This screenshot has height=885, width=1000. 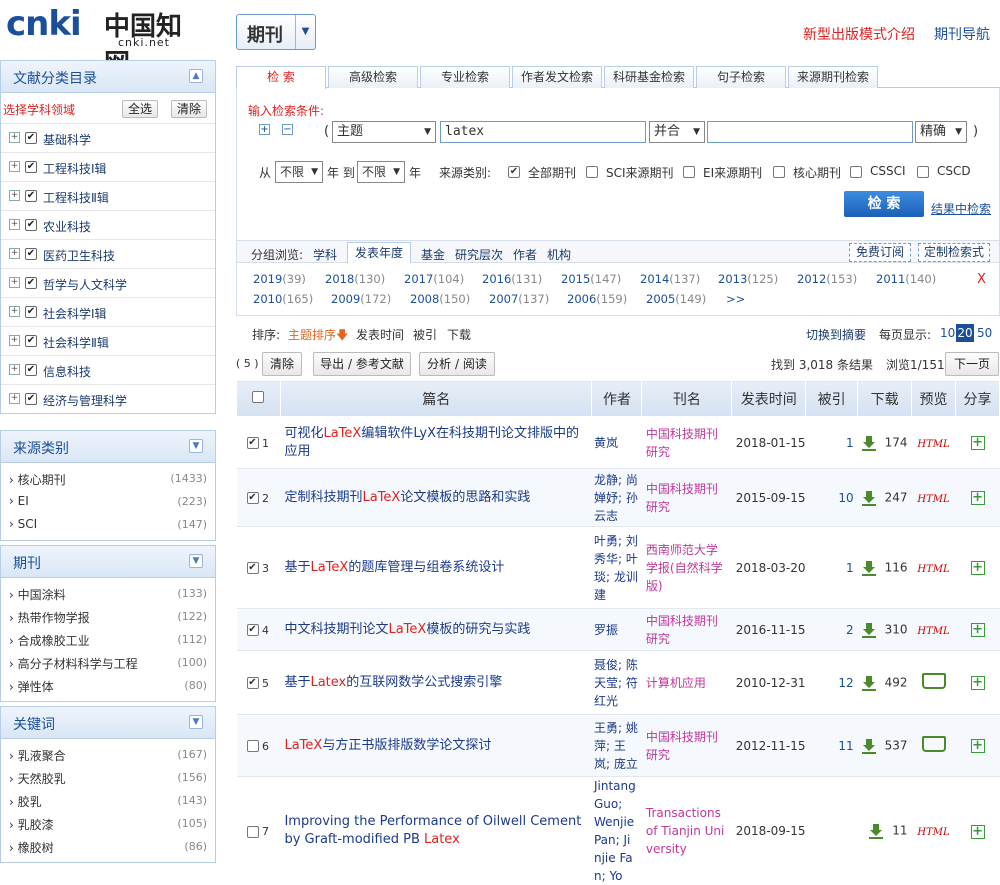 I want to click on filter-label: › 橡胶树, so click(x=31, y=847).